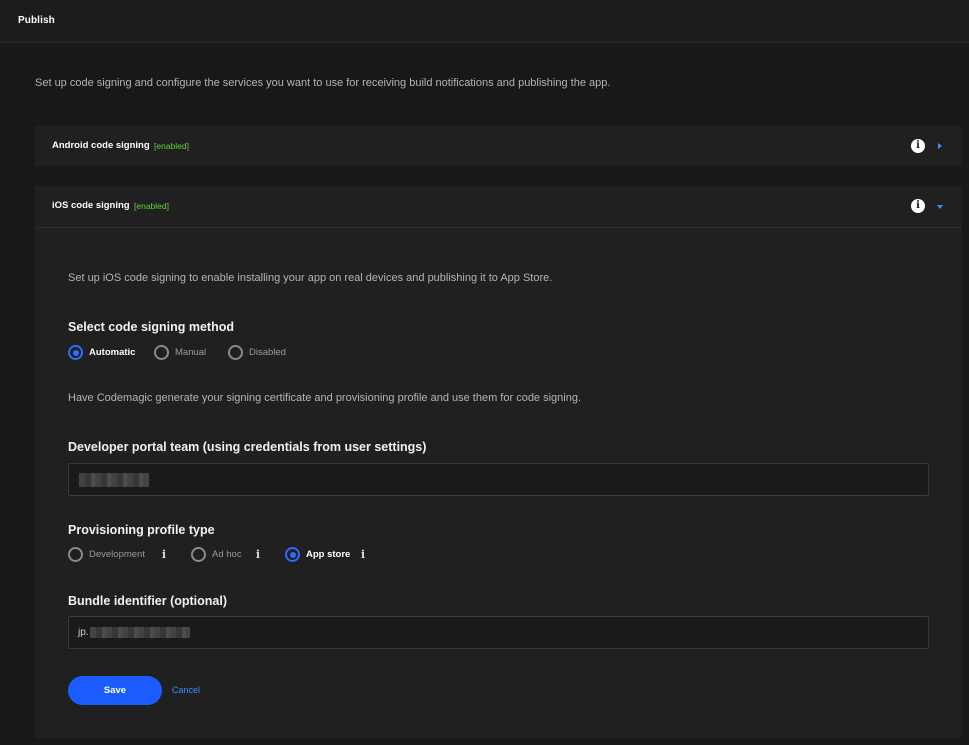 The image size is (969, 745). I want to click on signing-method-label: Select code signing method, so click(151, 327).